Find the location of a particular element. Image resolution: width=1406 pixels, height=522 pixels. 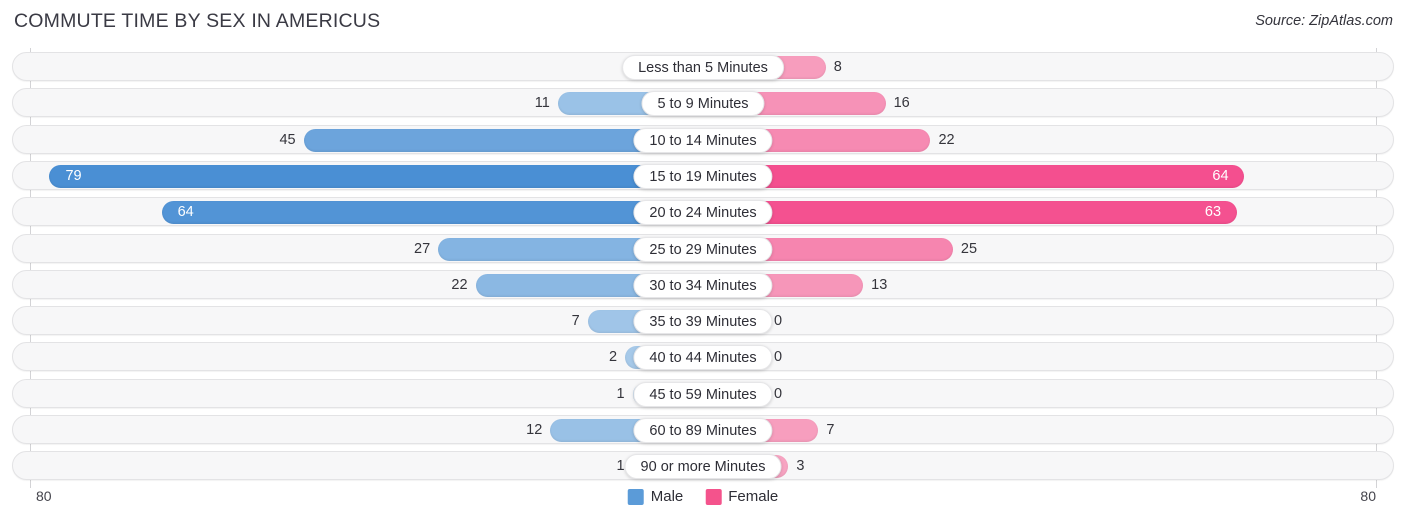

value-label-female: 63 is located at coordinates (1213, 212).